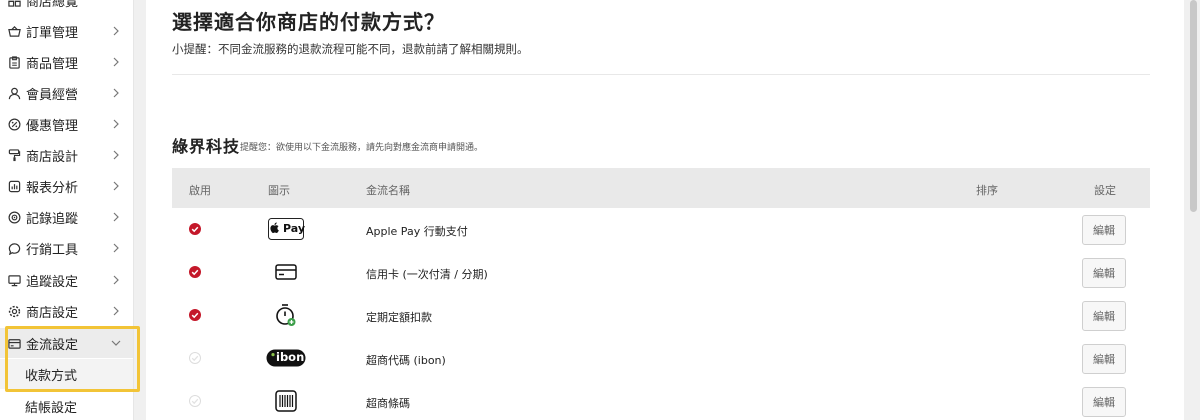  Describe the element at coordinates (286, 315) in the screenshot. I see `timer-icon` at that location.